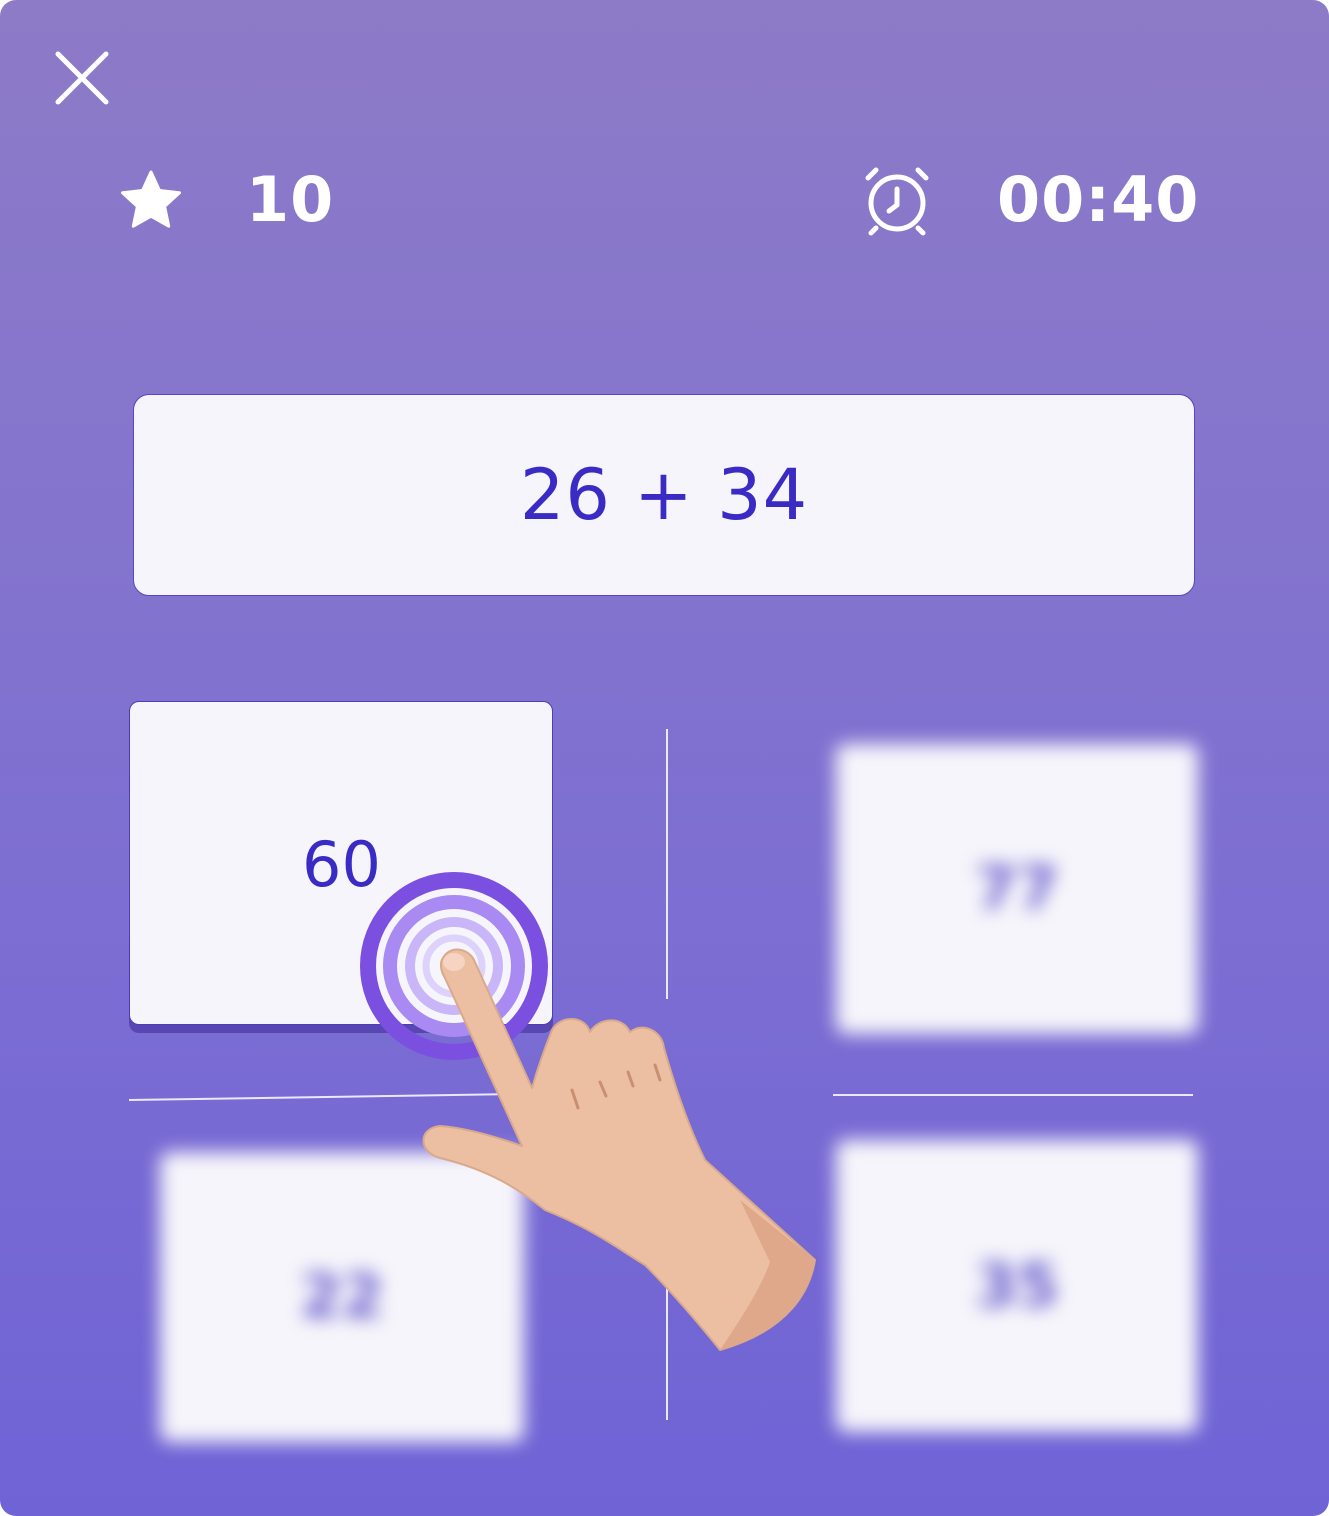 This screenshot has height=1516, width=1329. I want to click on answer-value: 35, so click(1017, 1286).